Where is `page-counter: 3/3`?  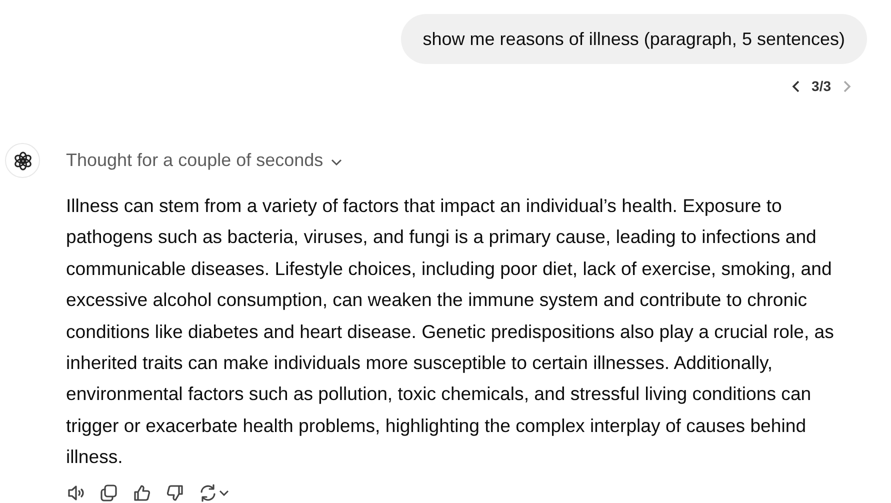 page-counter: 3/3 is located at coordinates (821, 86).